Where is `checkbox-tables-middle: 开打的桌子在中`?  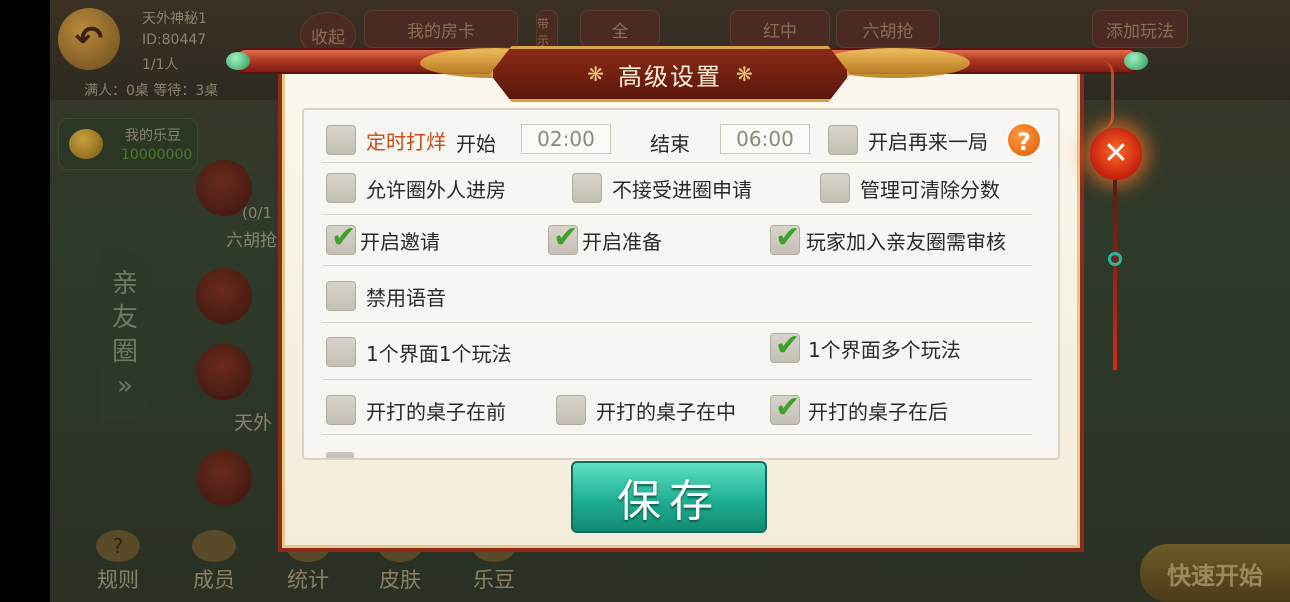 checkbox-tables-middle: 开打的桌子在中 is located at coordinates (646, 410).